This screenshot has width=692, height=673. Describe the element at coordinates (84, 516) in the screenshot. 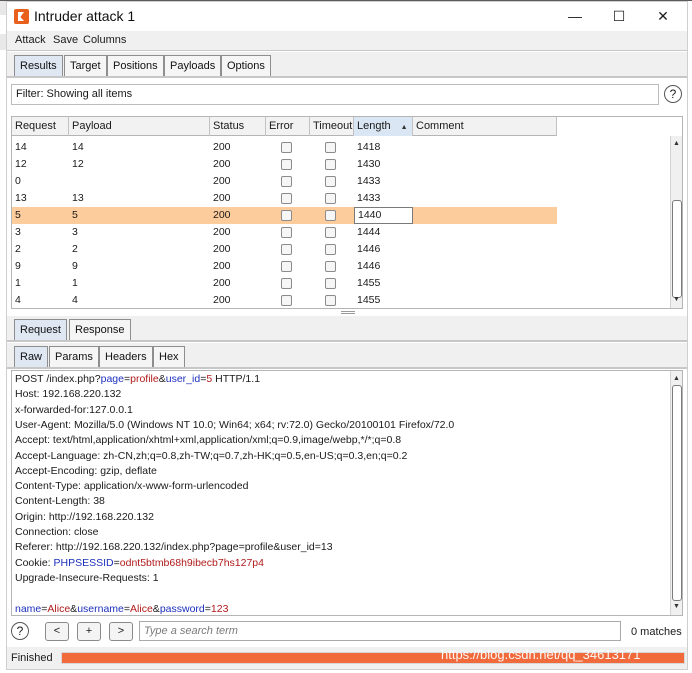

I see `request-text-segment: Origin: http://192.168.220.132` at that location.